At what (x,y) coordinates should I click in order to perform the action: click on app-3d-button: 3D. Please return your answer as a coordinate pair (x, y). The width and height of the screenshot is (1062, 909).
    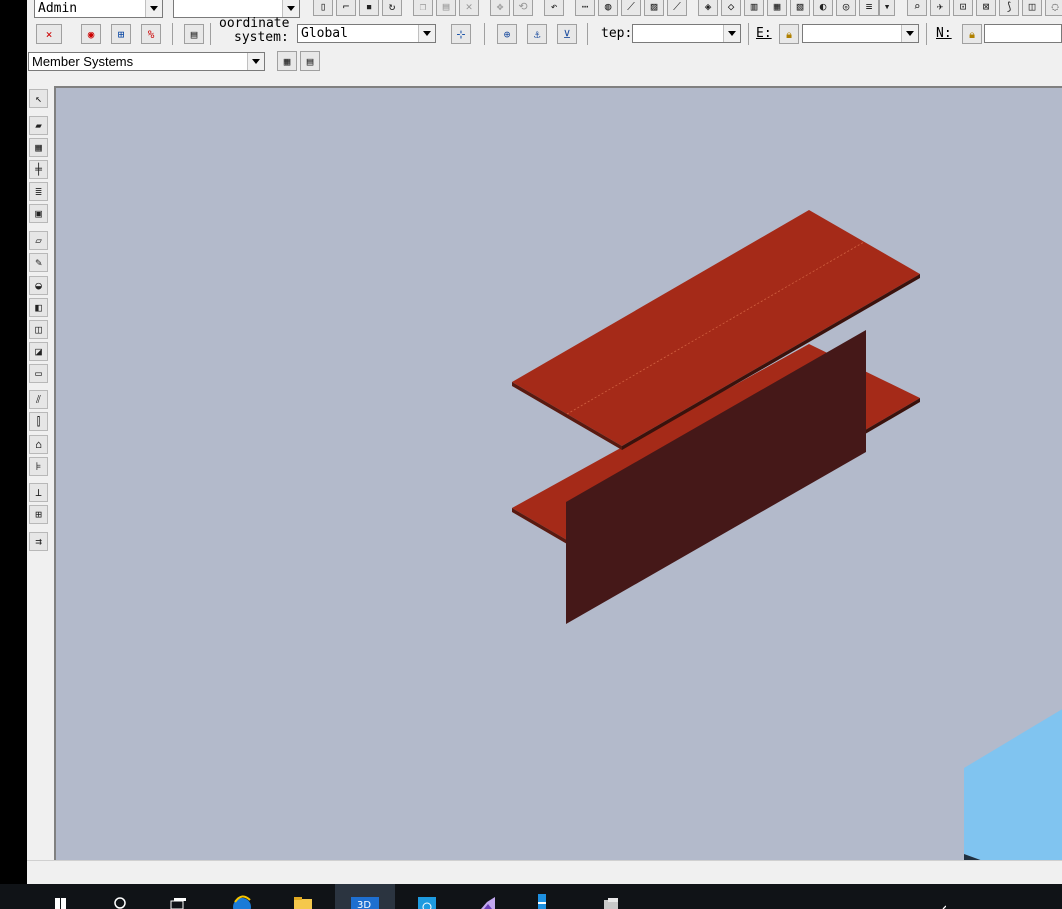
    Looking at the image, I should click on (365, 896).